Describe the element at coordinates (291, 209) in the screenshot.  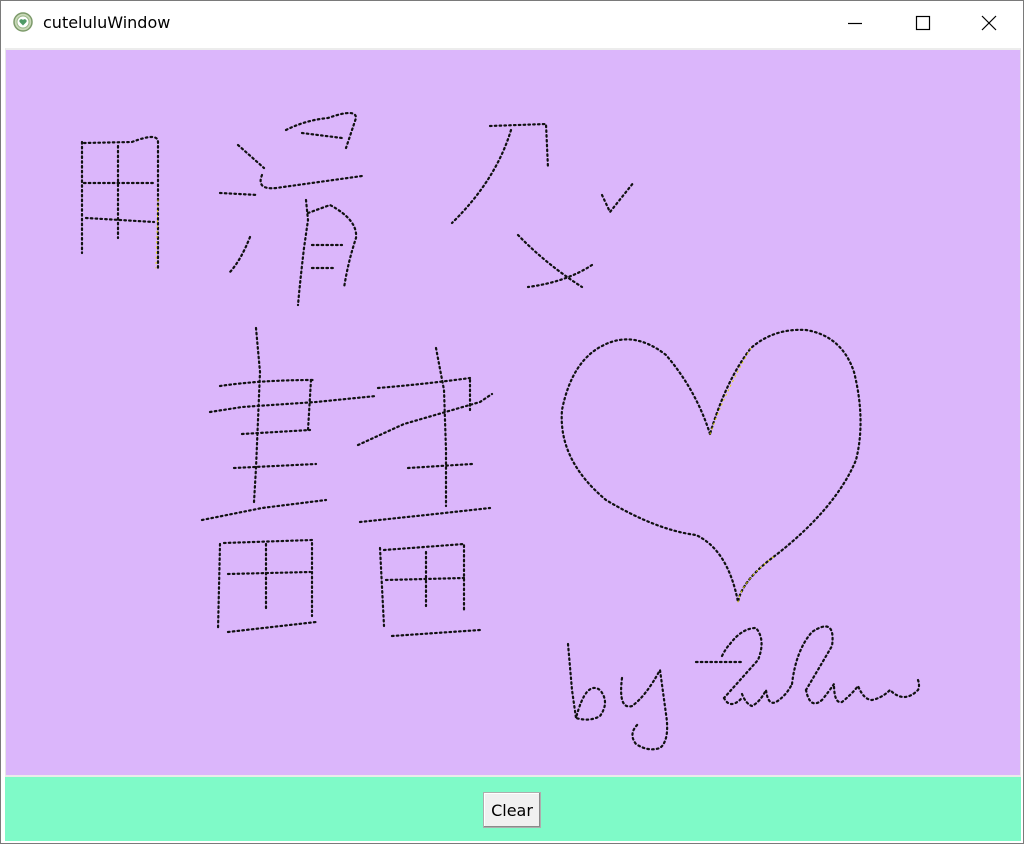
I see `handwritten-character-hua` at that location.